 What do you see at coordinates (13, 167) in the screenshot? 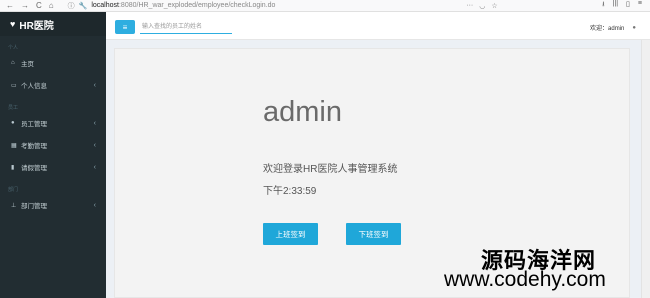
I see `bookmark-icon: ▮` at bounding box center [13, 167].